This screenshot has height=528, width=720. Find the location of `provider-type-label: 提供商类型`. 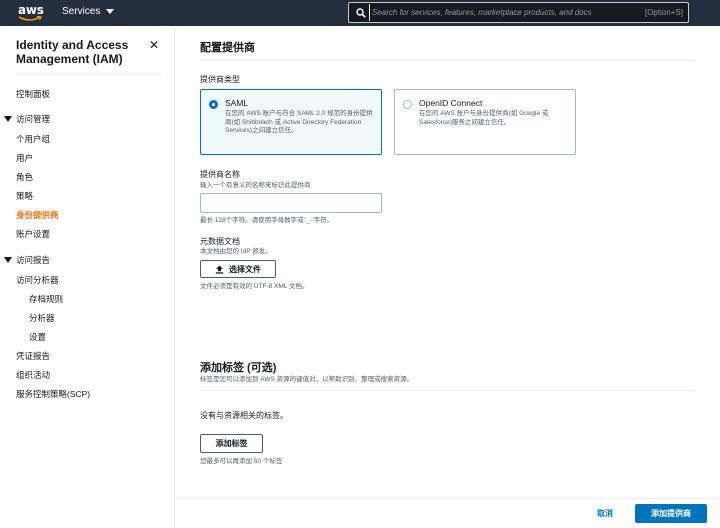

provider-type-label: 提供商类型 is located at coordinates (220, 79).